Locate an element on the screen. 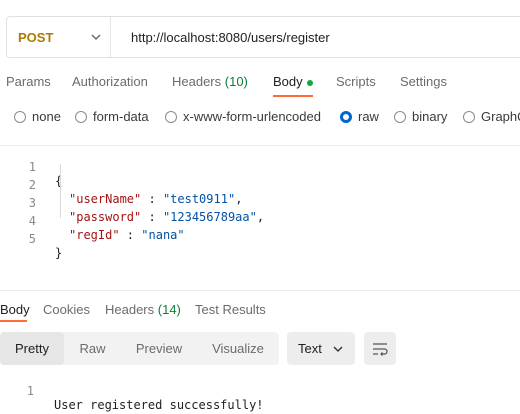  divider is located at coordinates (260, 290).